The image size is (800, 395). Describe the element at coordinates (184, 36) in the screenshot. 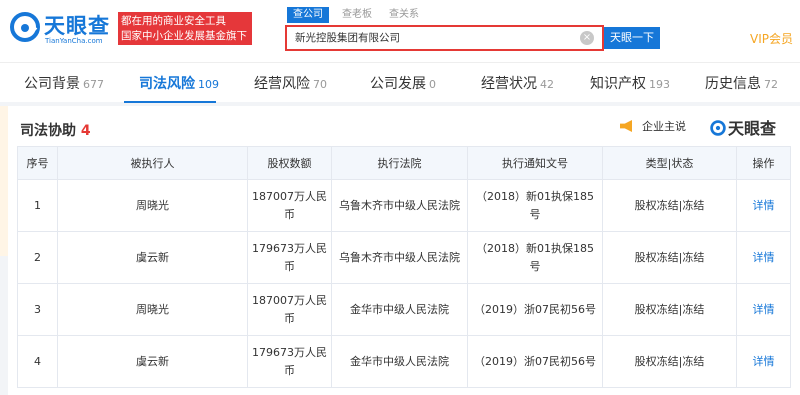

I see `slogan-line-2: 国家中小企业发展基金旗下` at that location.